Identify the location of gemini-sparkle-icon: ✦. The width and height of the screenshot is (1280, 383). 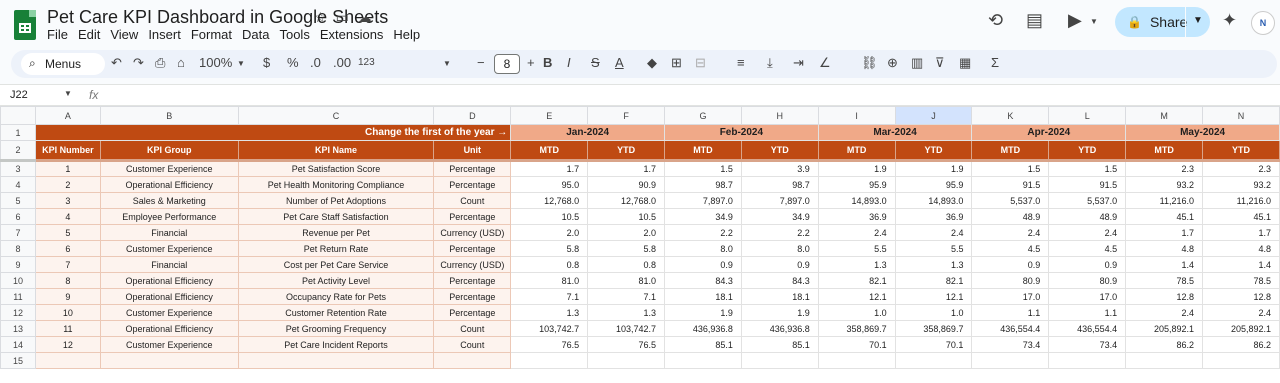
(1229, 20).